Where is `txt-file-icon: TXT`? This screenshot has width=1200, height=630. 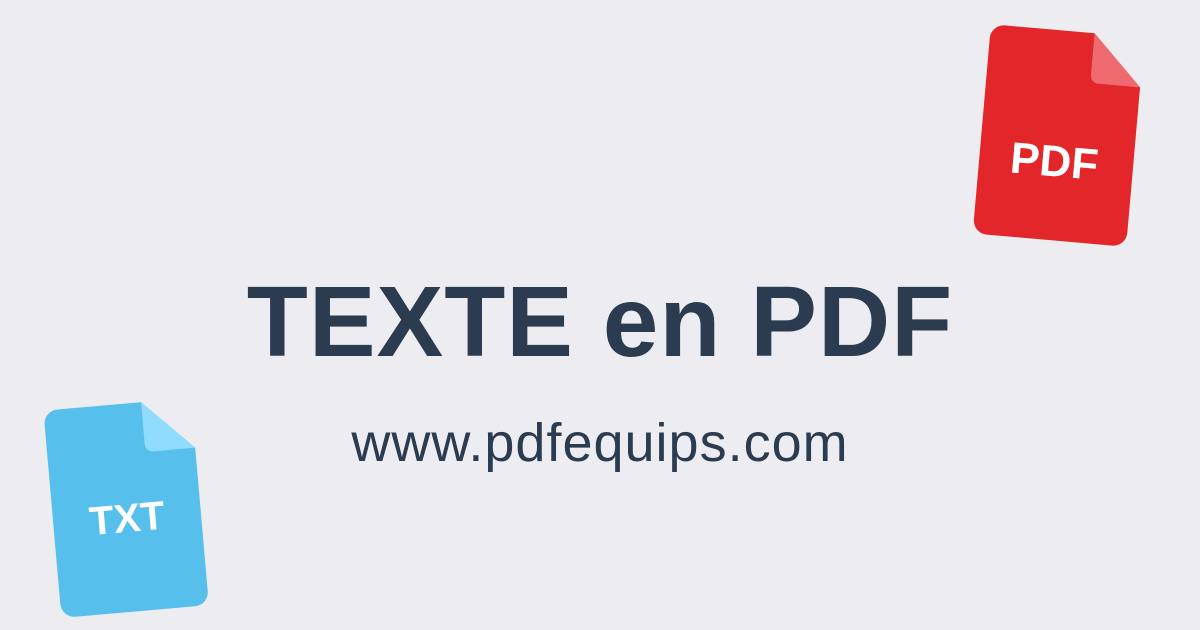
txt-file-icon: TXT is located at coordinates (126, 509).